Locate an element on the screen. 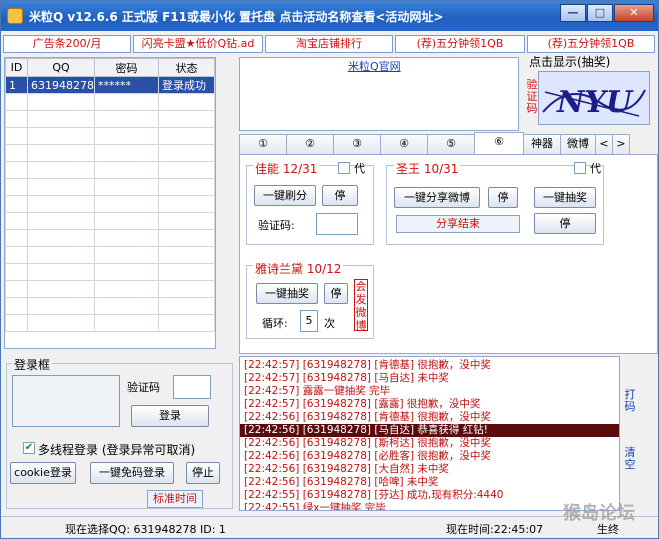 Image resolution: width=659 pixels, height=539 pixels. cell-status: 登录成功 is located at coordinates (186, 85).